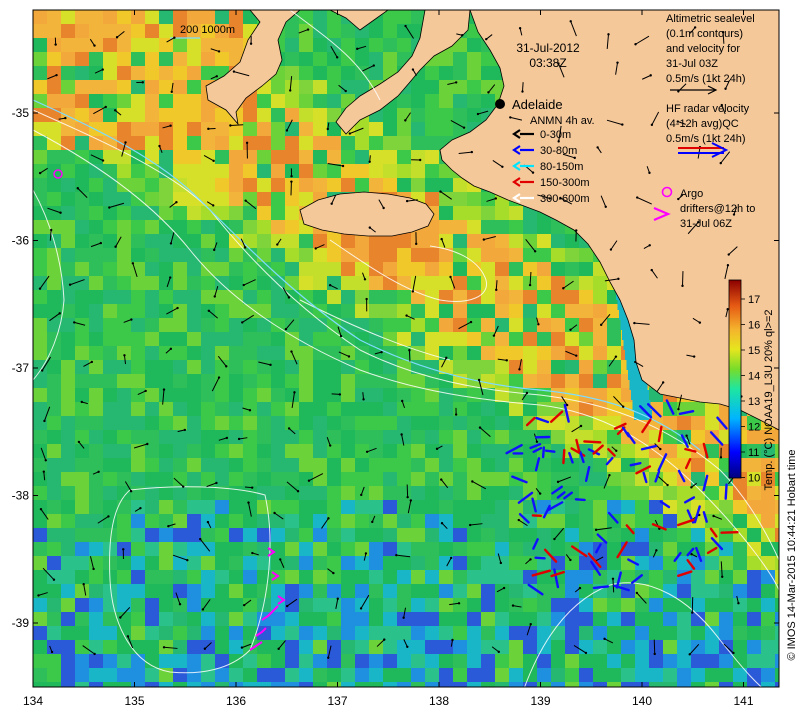  I want to click on x-tick-label: 135, so click(134, 701).